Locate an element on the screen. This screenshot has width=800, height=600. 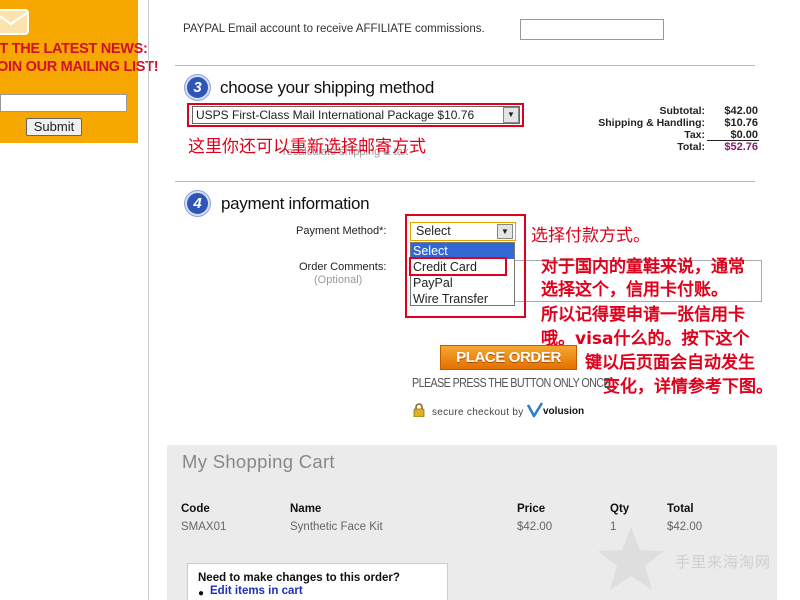
order-comments-label: Order Comments: is located at coordinates (343, 267).